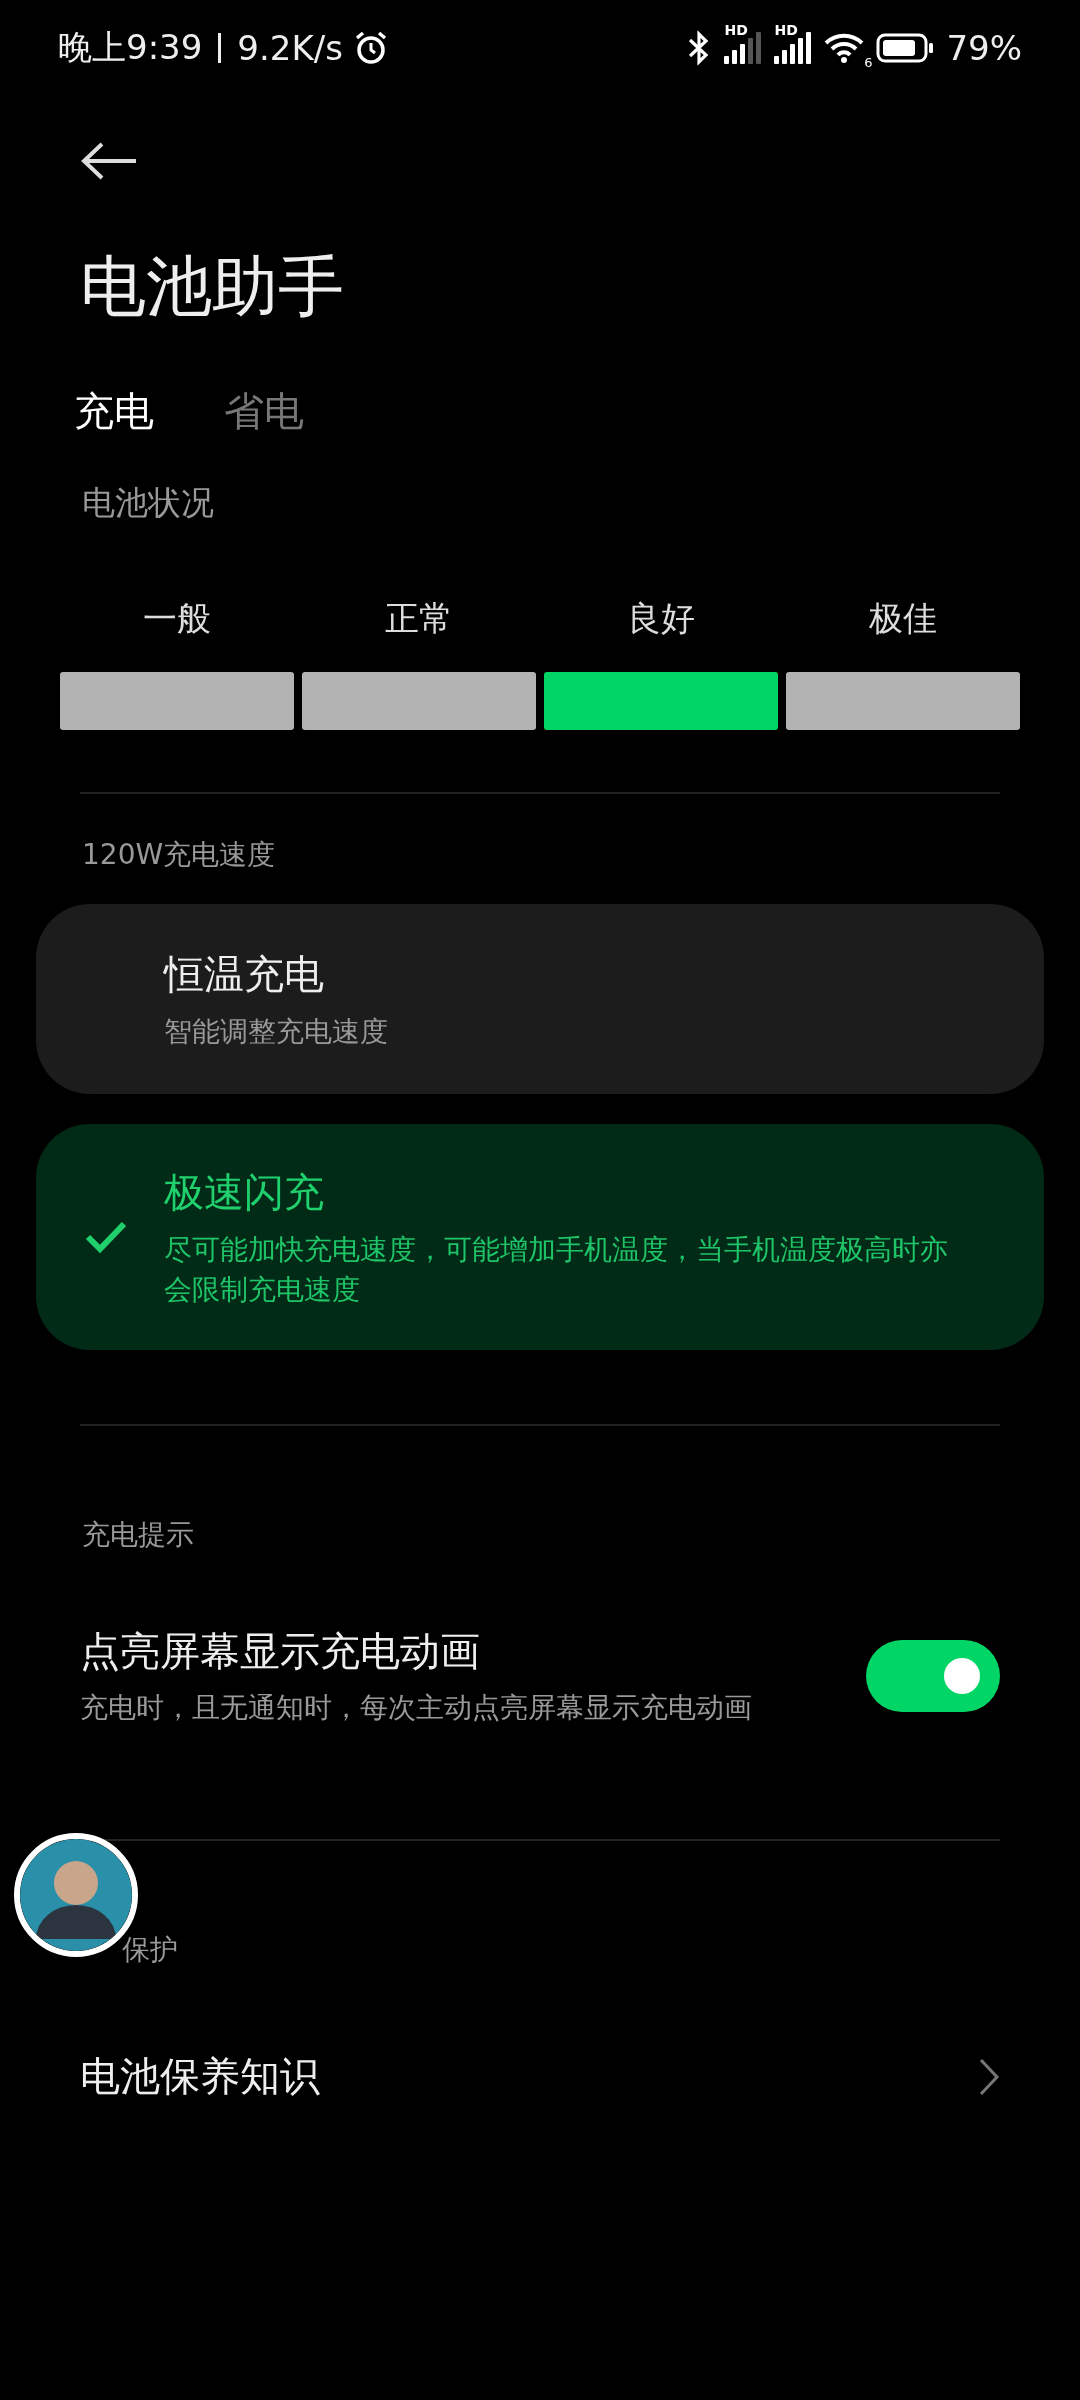 Image resolution: width=1080 pixels, height=2400 pixels. Describe the element at coordinates (556, 1270) in the screenshot. I see `option-description: 尽可能加快充电速度，可能增加手机温度，当手机温度极高时亦会限制充电速度` at that location.